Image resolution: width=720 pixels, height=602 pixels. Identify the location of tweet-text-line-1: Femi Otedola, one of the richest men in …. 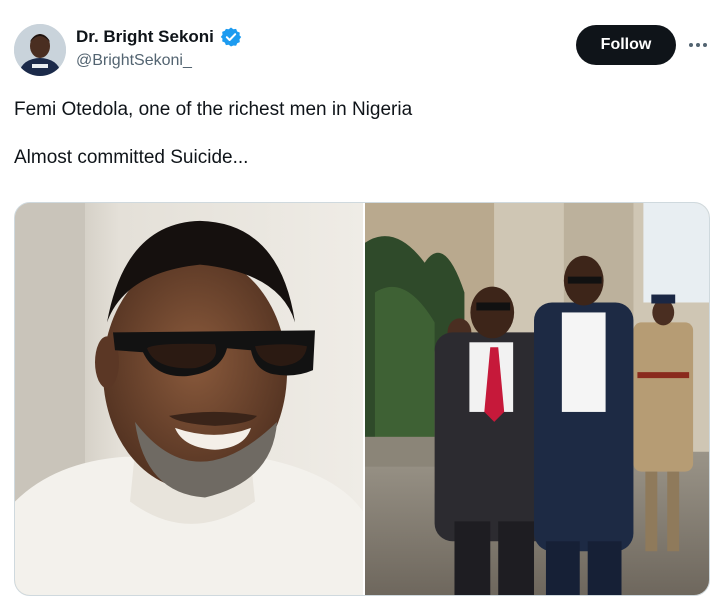
(213, 109).